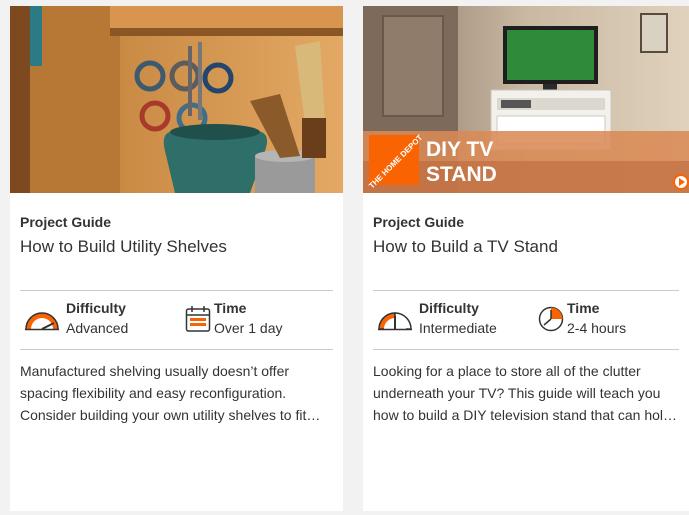 The height and width of the screenshot is (515, 689). Describe the element at coordinates (459, 149) in the screenshot. I see `banner-line-1: DIY TV` at that location.